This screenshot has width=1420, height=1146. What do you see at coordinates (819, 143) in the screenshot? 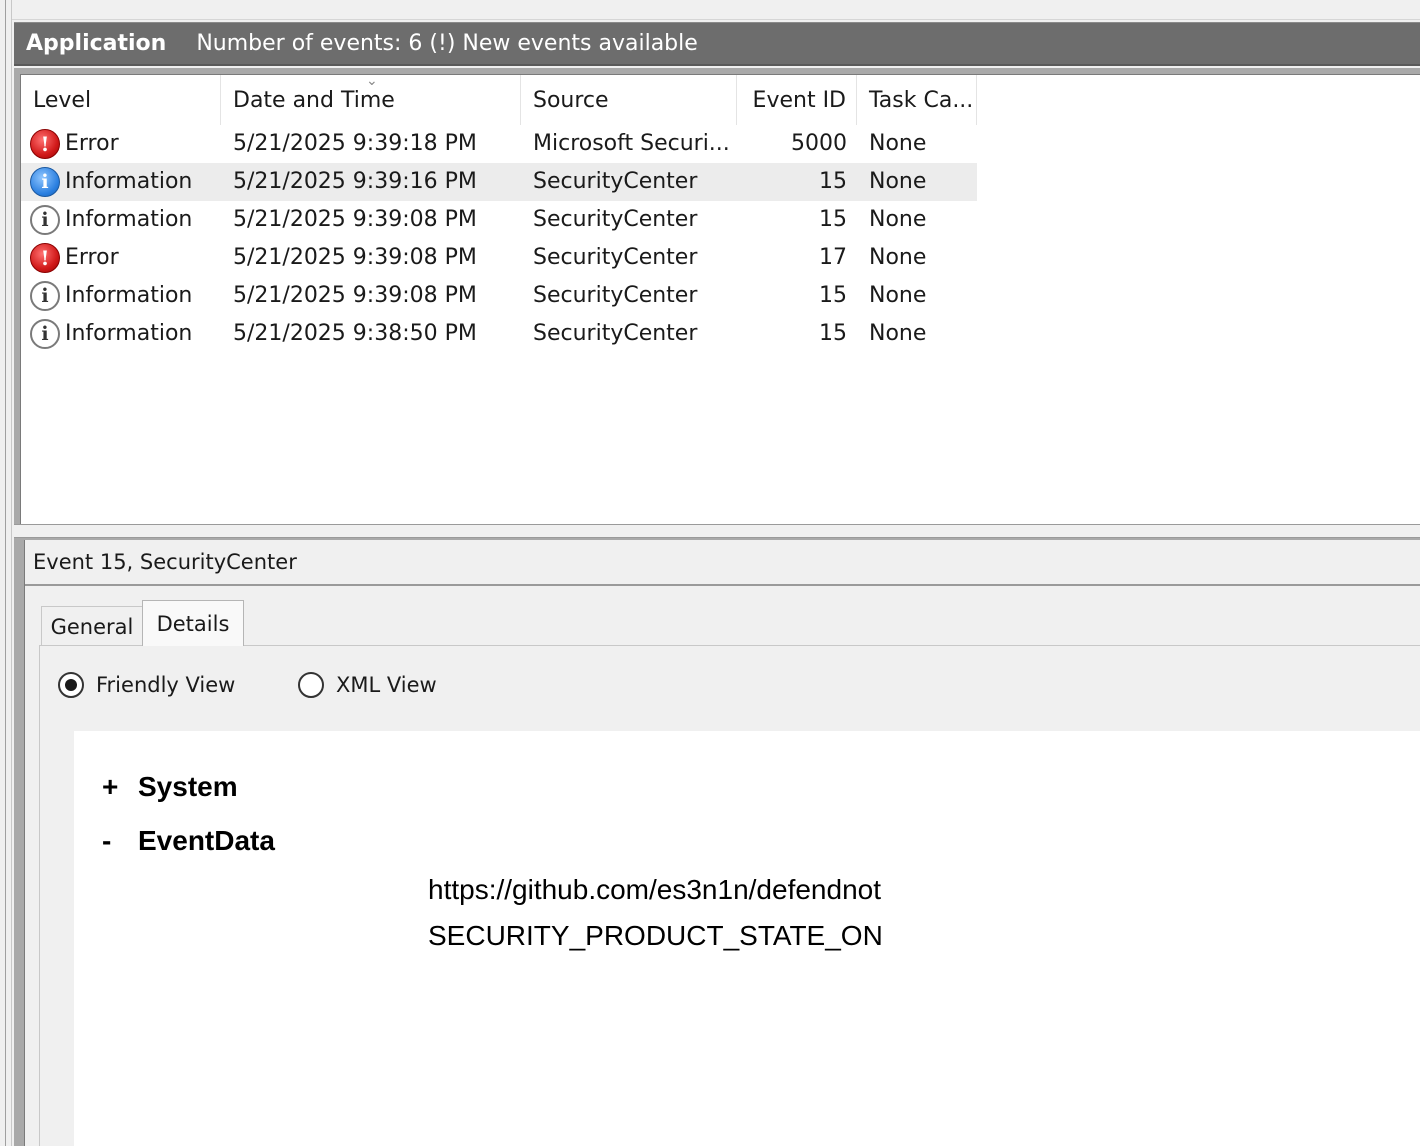
I see `event-id: 5000` at bounding box center [819, 143].